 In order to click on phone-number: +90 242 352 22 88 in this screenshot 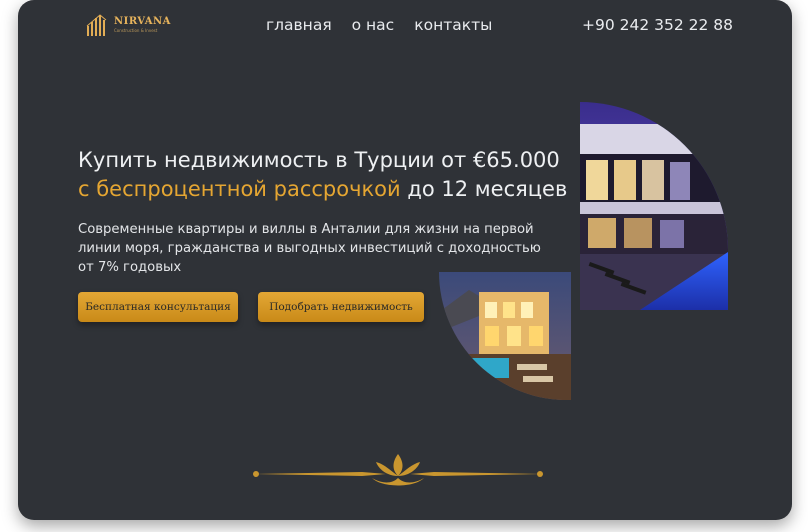, I will do `click(657, 25)`.